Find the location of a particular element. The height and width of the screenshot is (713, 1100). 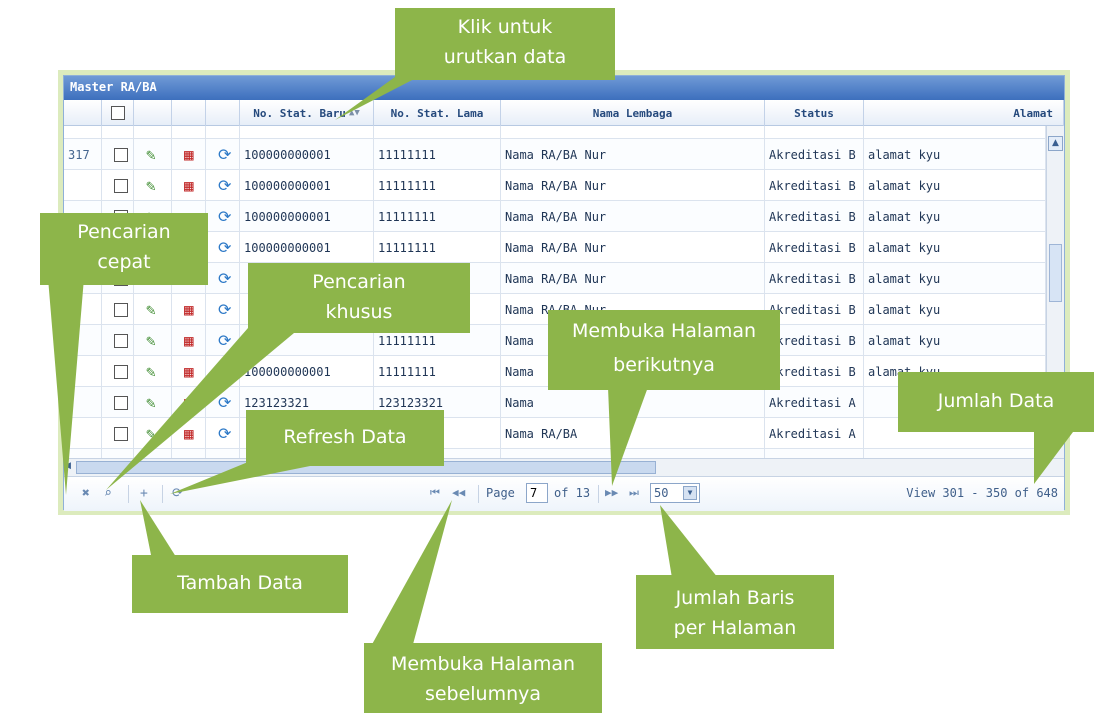

header-no-stat-lama: No. Stat. Lama is located at coordinates (437, 113).